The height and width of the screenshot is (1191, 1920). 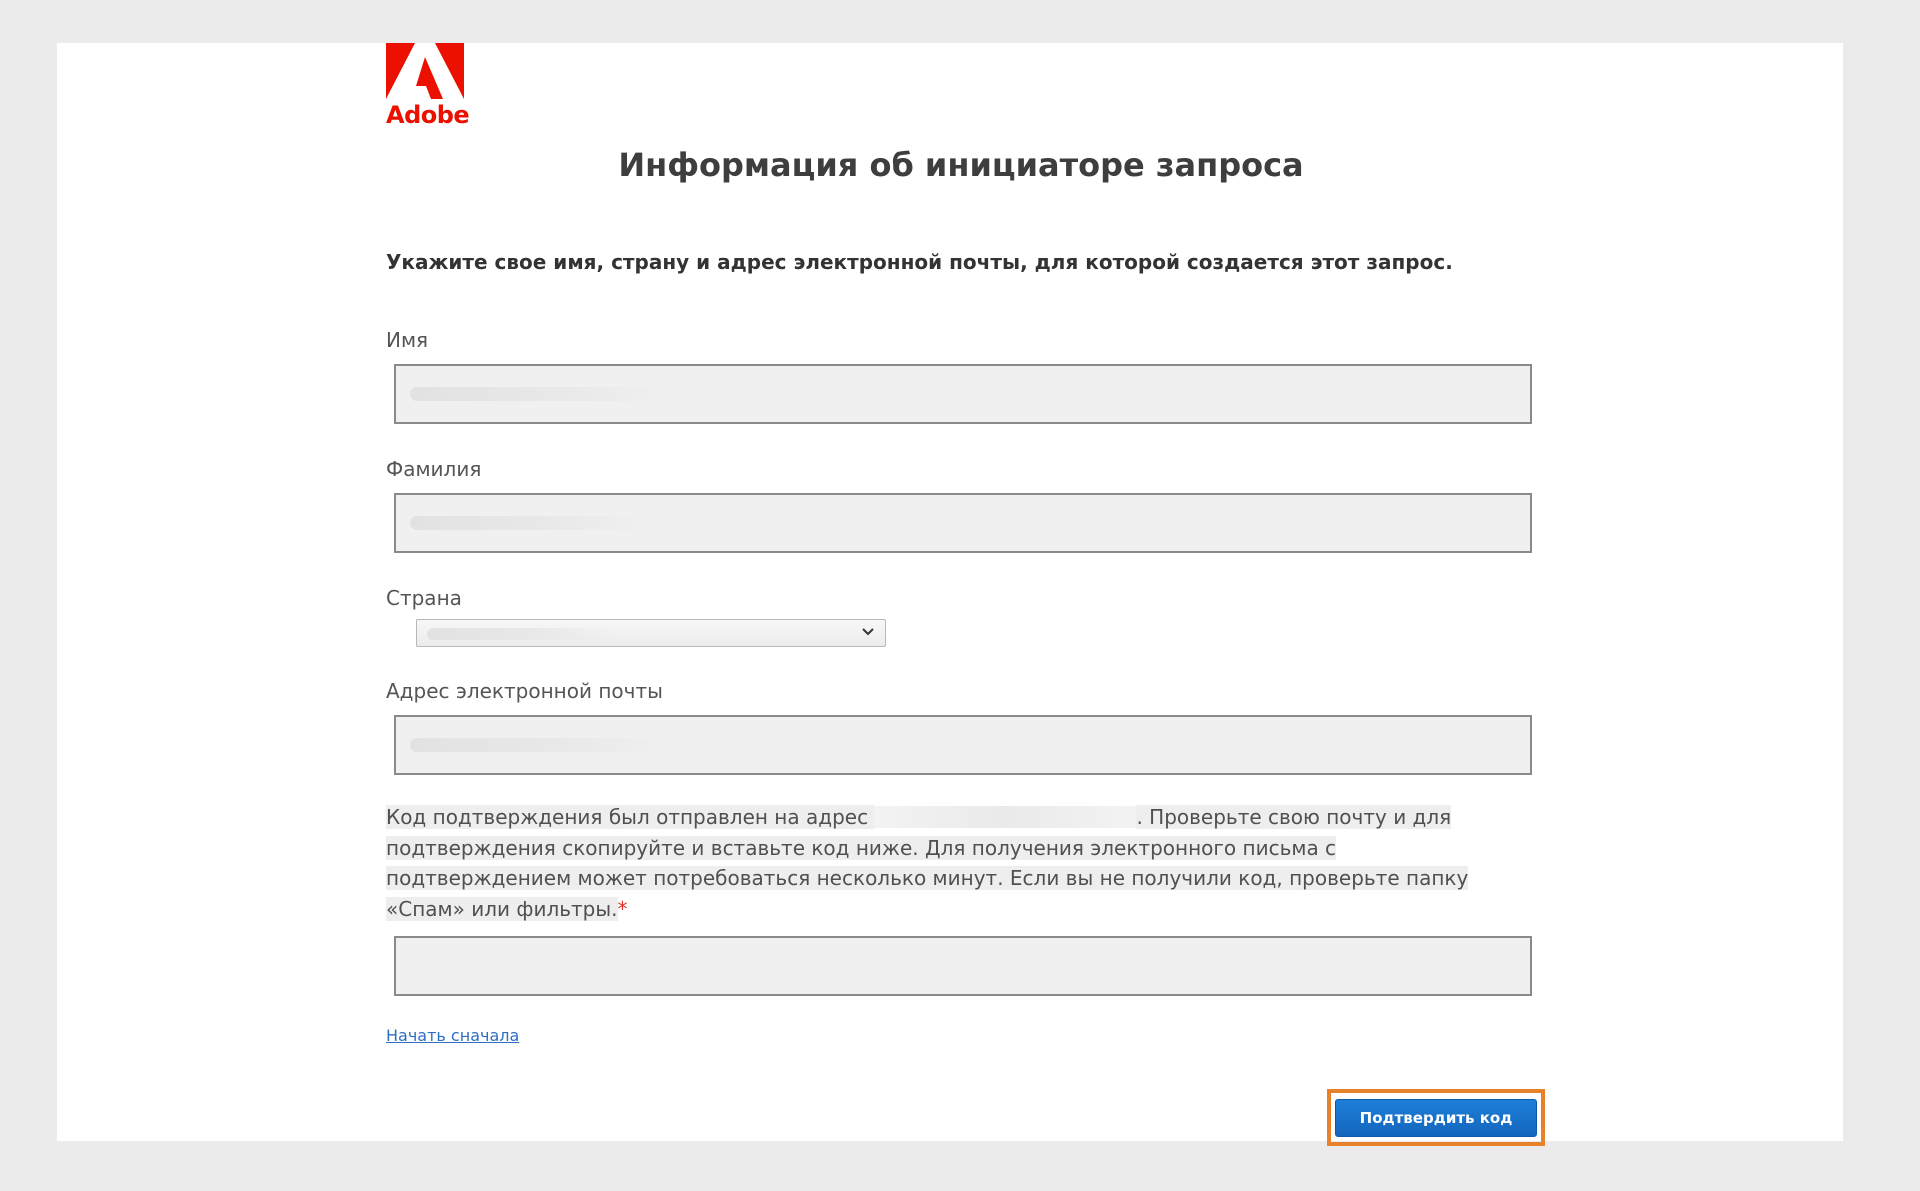 What do you see at coordinates (434, 469) in the screenshot?
I see `last-name-label: Фамилия` at bounding box center [434, 469].